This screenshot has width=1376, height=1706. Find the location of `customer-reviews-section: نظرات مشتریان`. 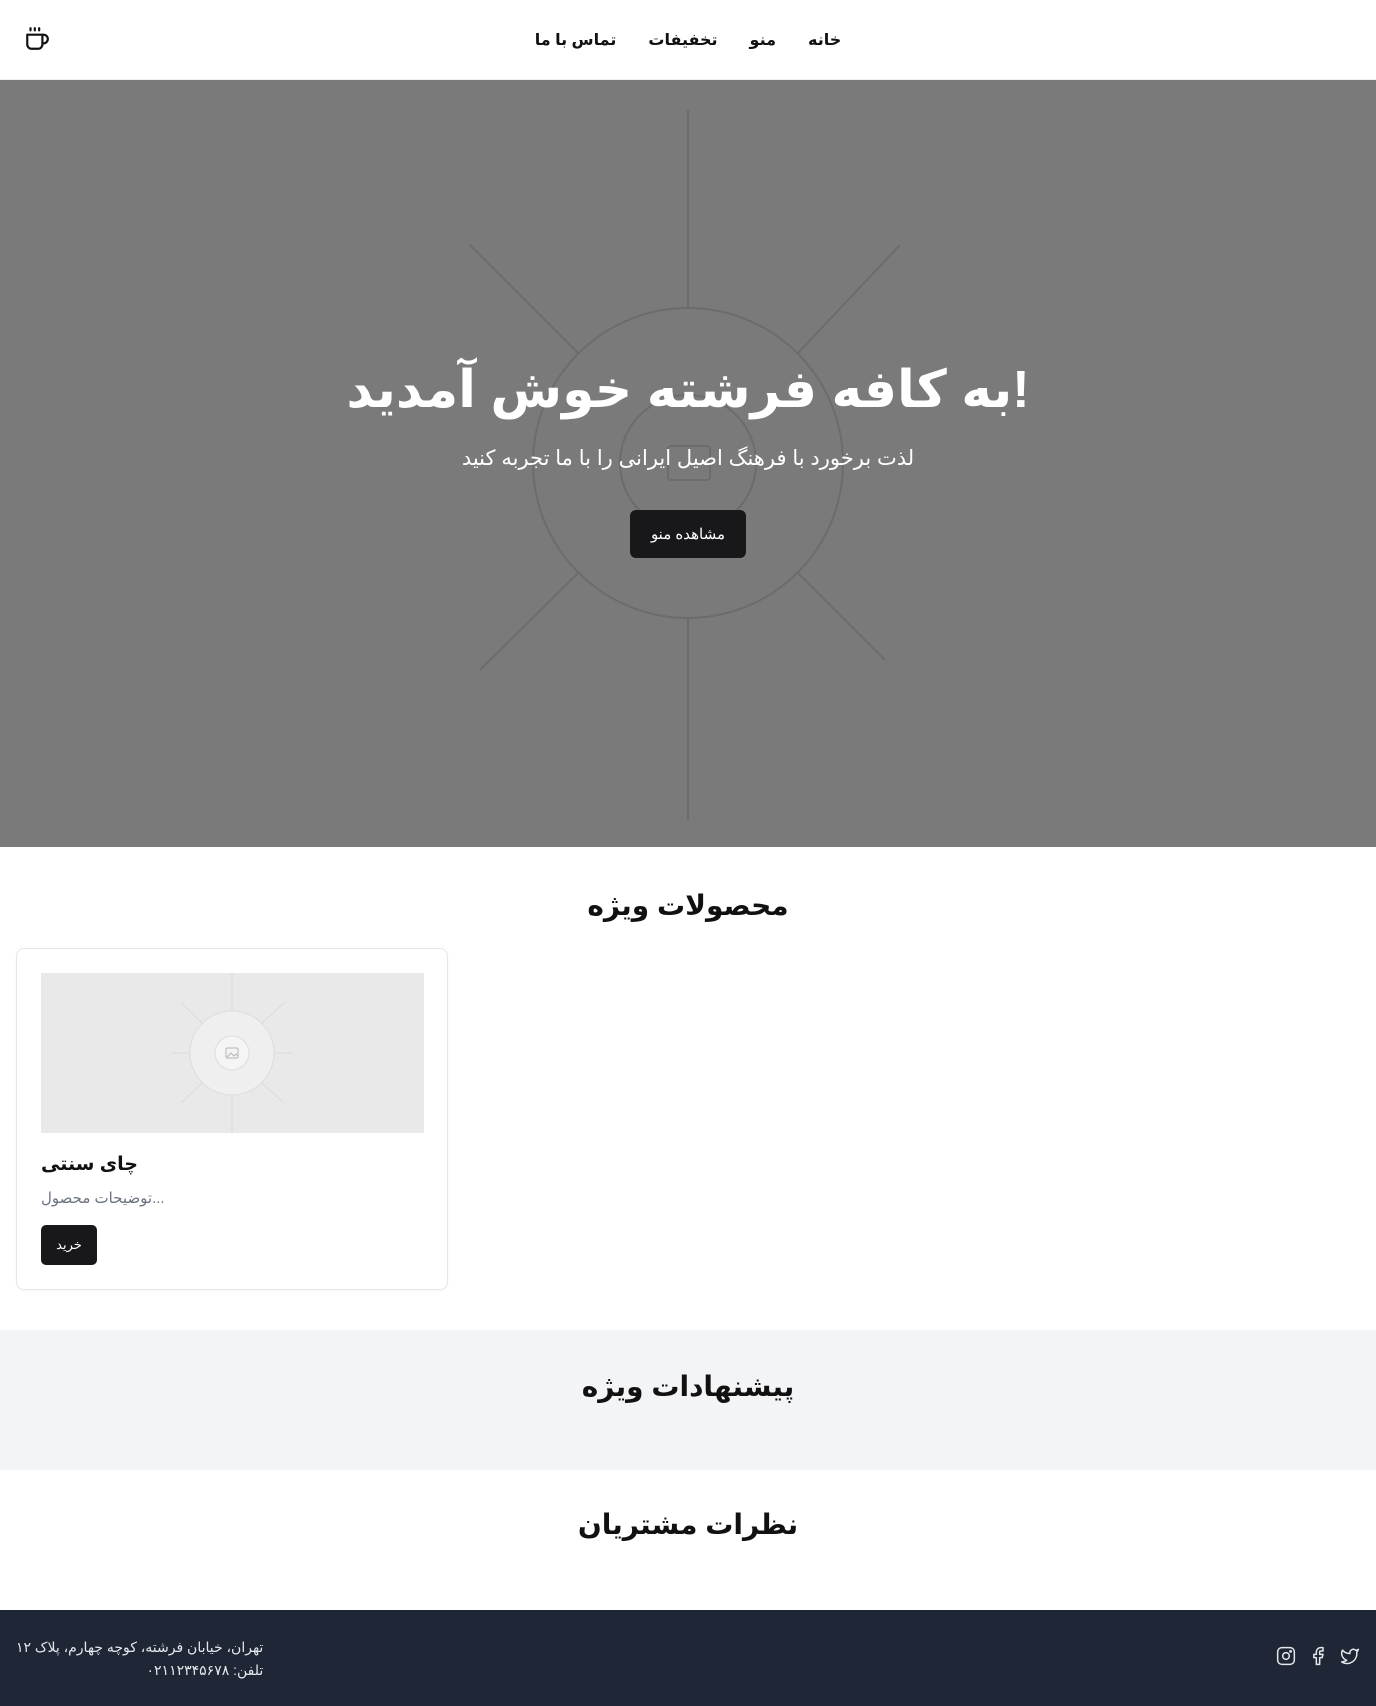

customer-reviews-section: نظرات مشتریان is located at coordinates (688, 1540).